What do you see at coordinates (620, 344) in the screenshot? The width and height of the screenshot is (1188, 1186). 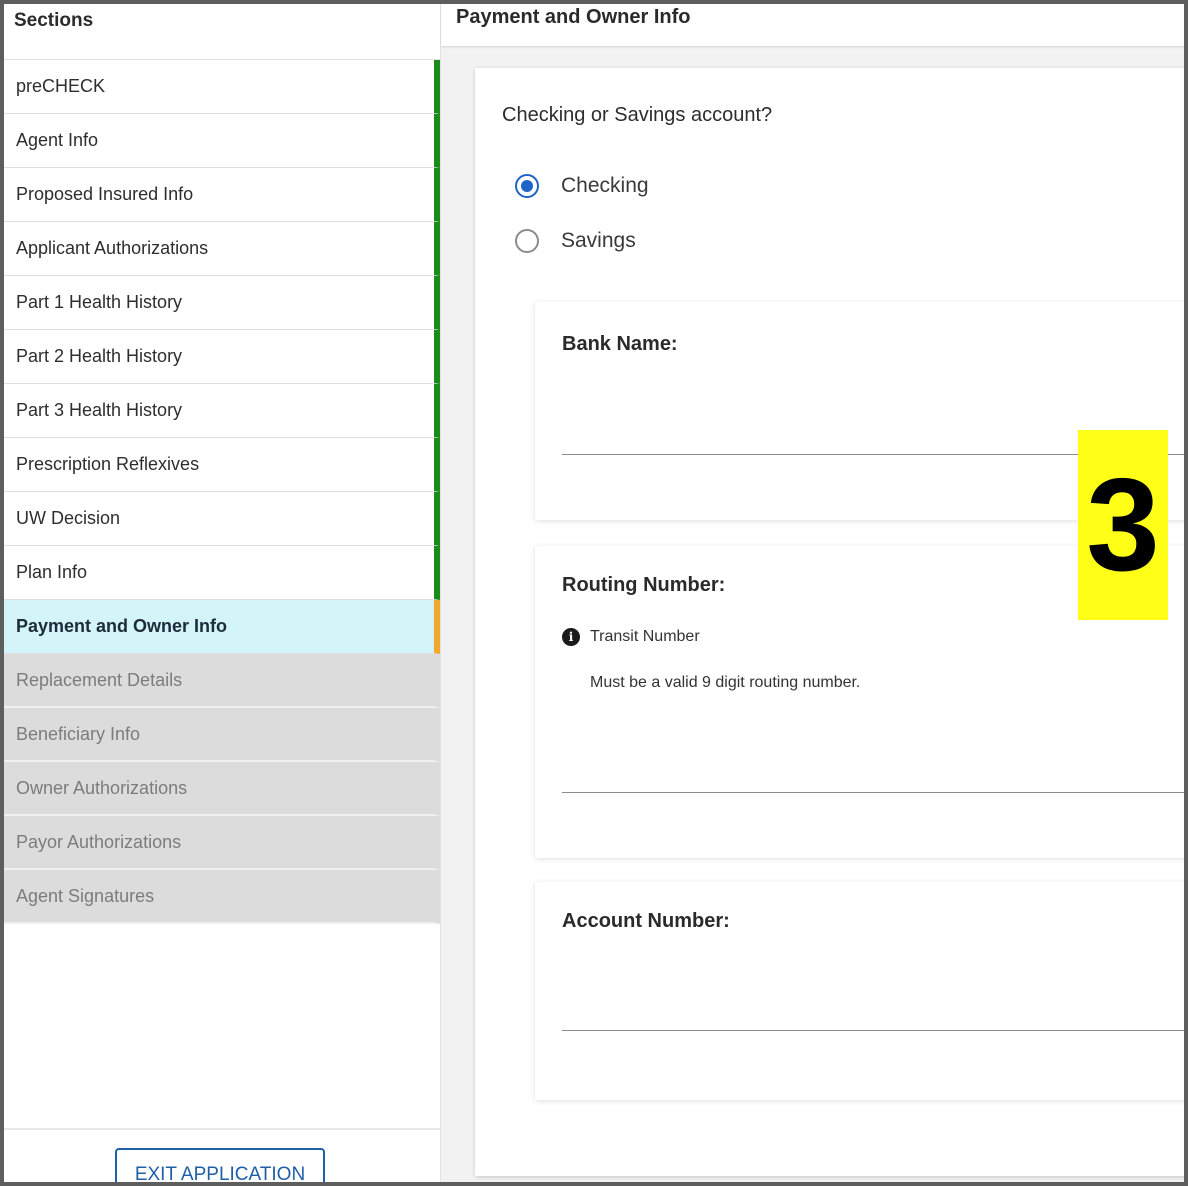 I see `bank-name-label: Bank Name:` at bounding box center [620, 344].